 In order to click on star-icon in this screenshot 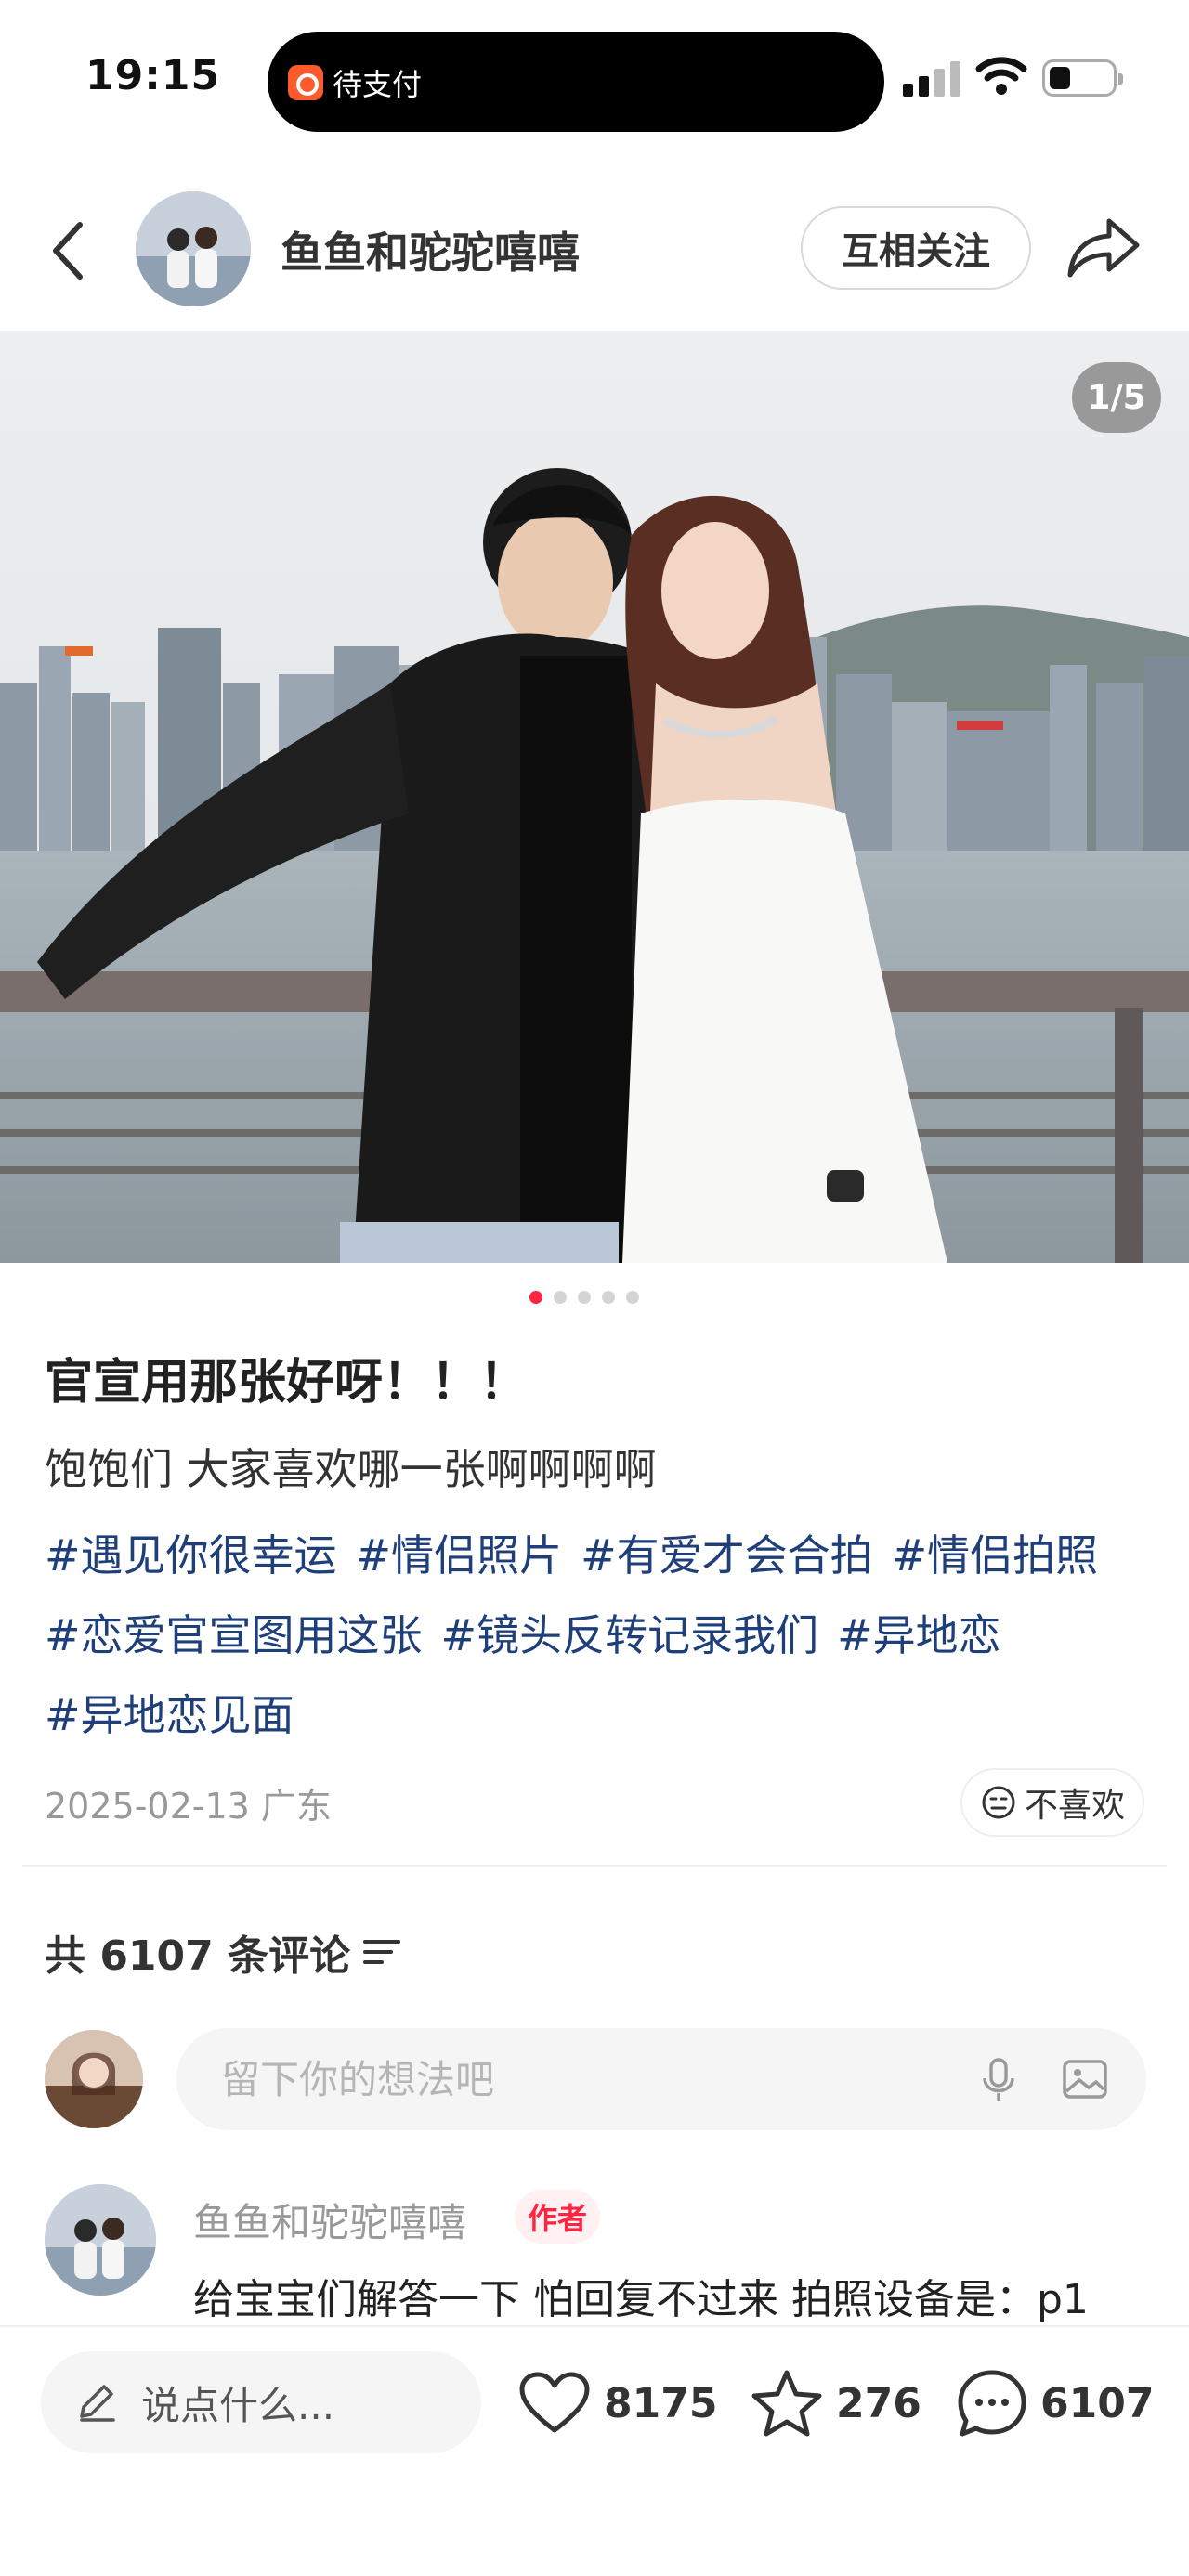, I will do `click(787, 2403)`.